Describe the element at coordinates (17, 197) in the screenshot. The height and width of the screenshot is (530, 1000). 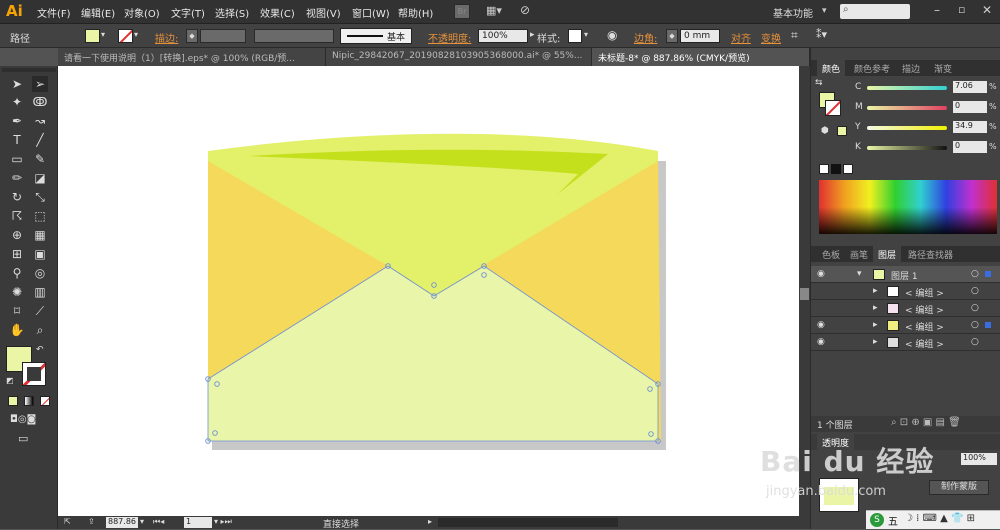
I see `rotate-tool-icon: ↻` at that location.